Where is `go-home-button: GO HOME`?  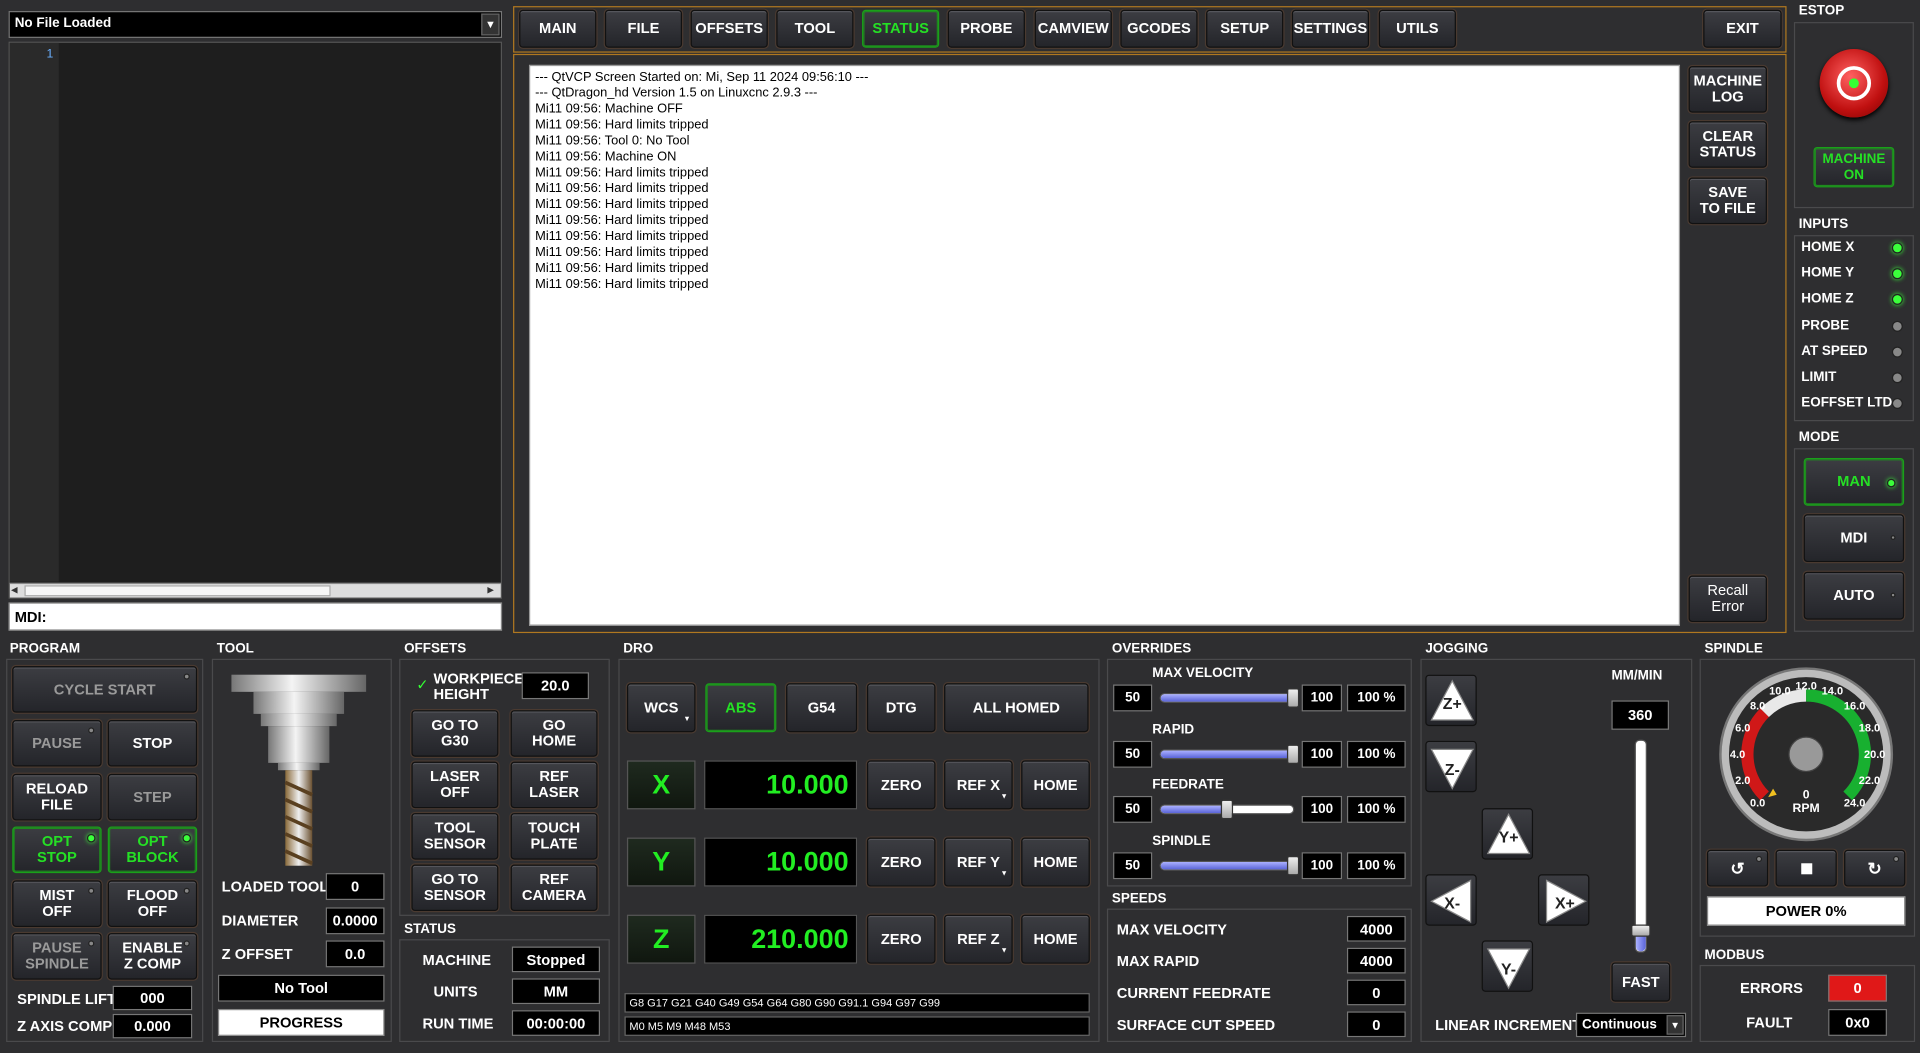 go-home-button: GO HOME is located at coordinates (554, 733).